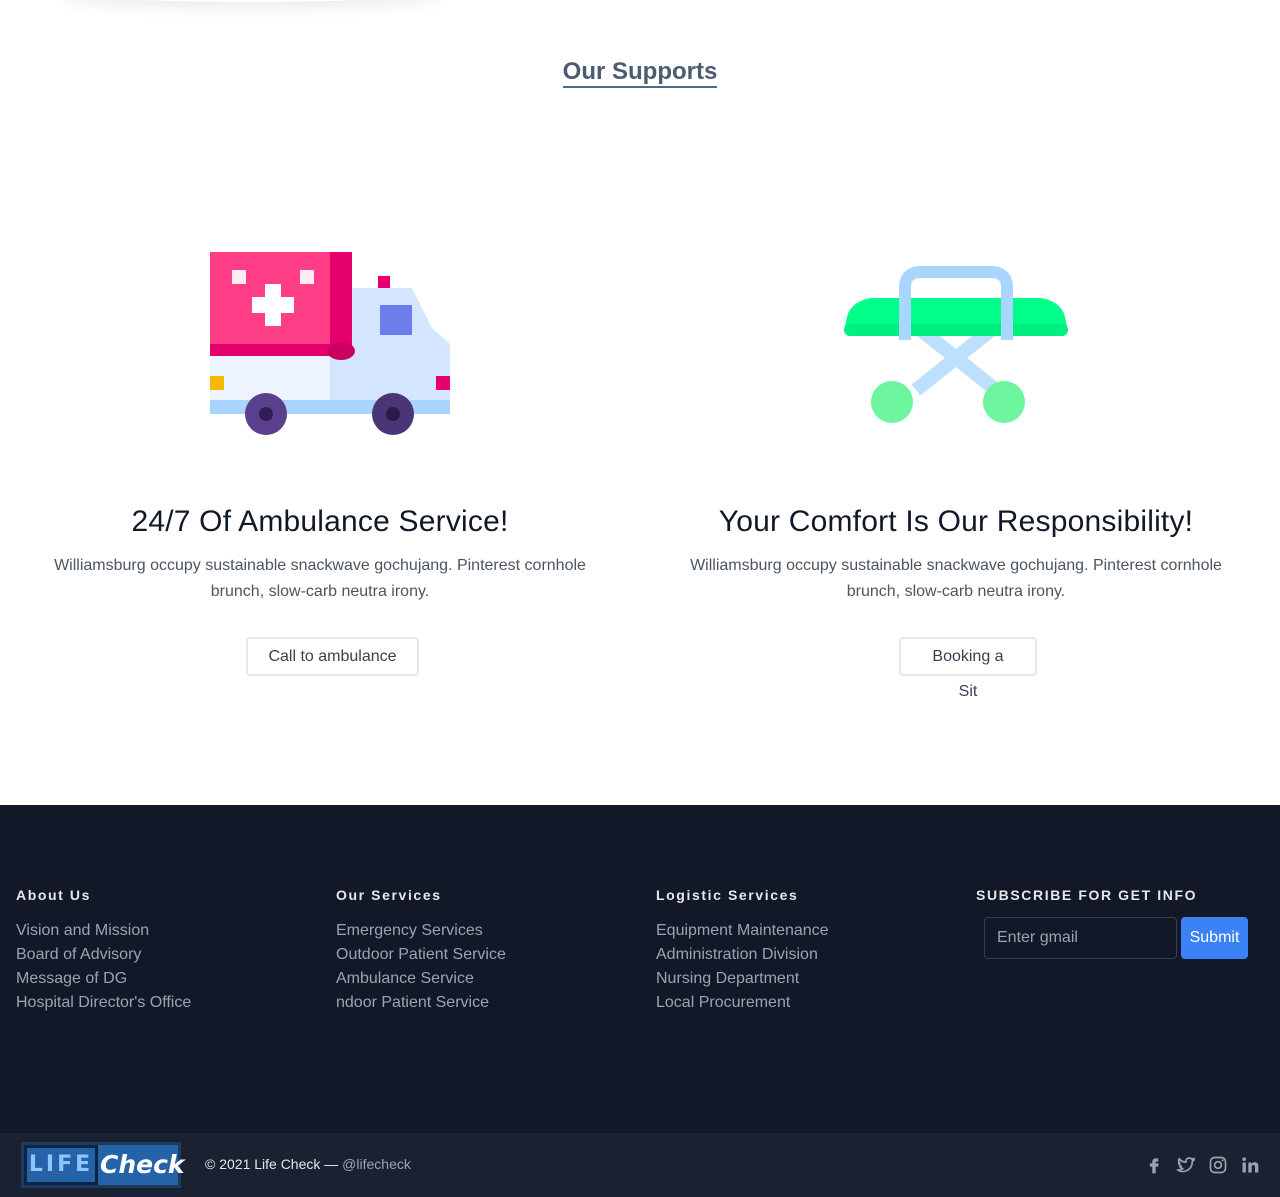 Image resolution: width=1280 pixels, height=1197 pixels. I want to click on copyright: © 2021 Life Check — @lifecheck, so click(308, 1164).